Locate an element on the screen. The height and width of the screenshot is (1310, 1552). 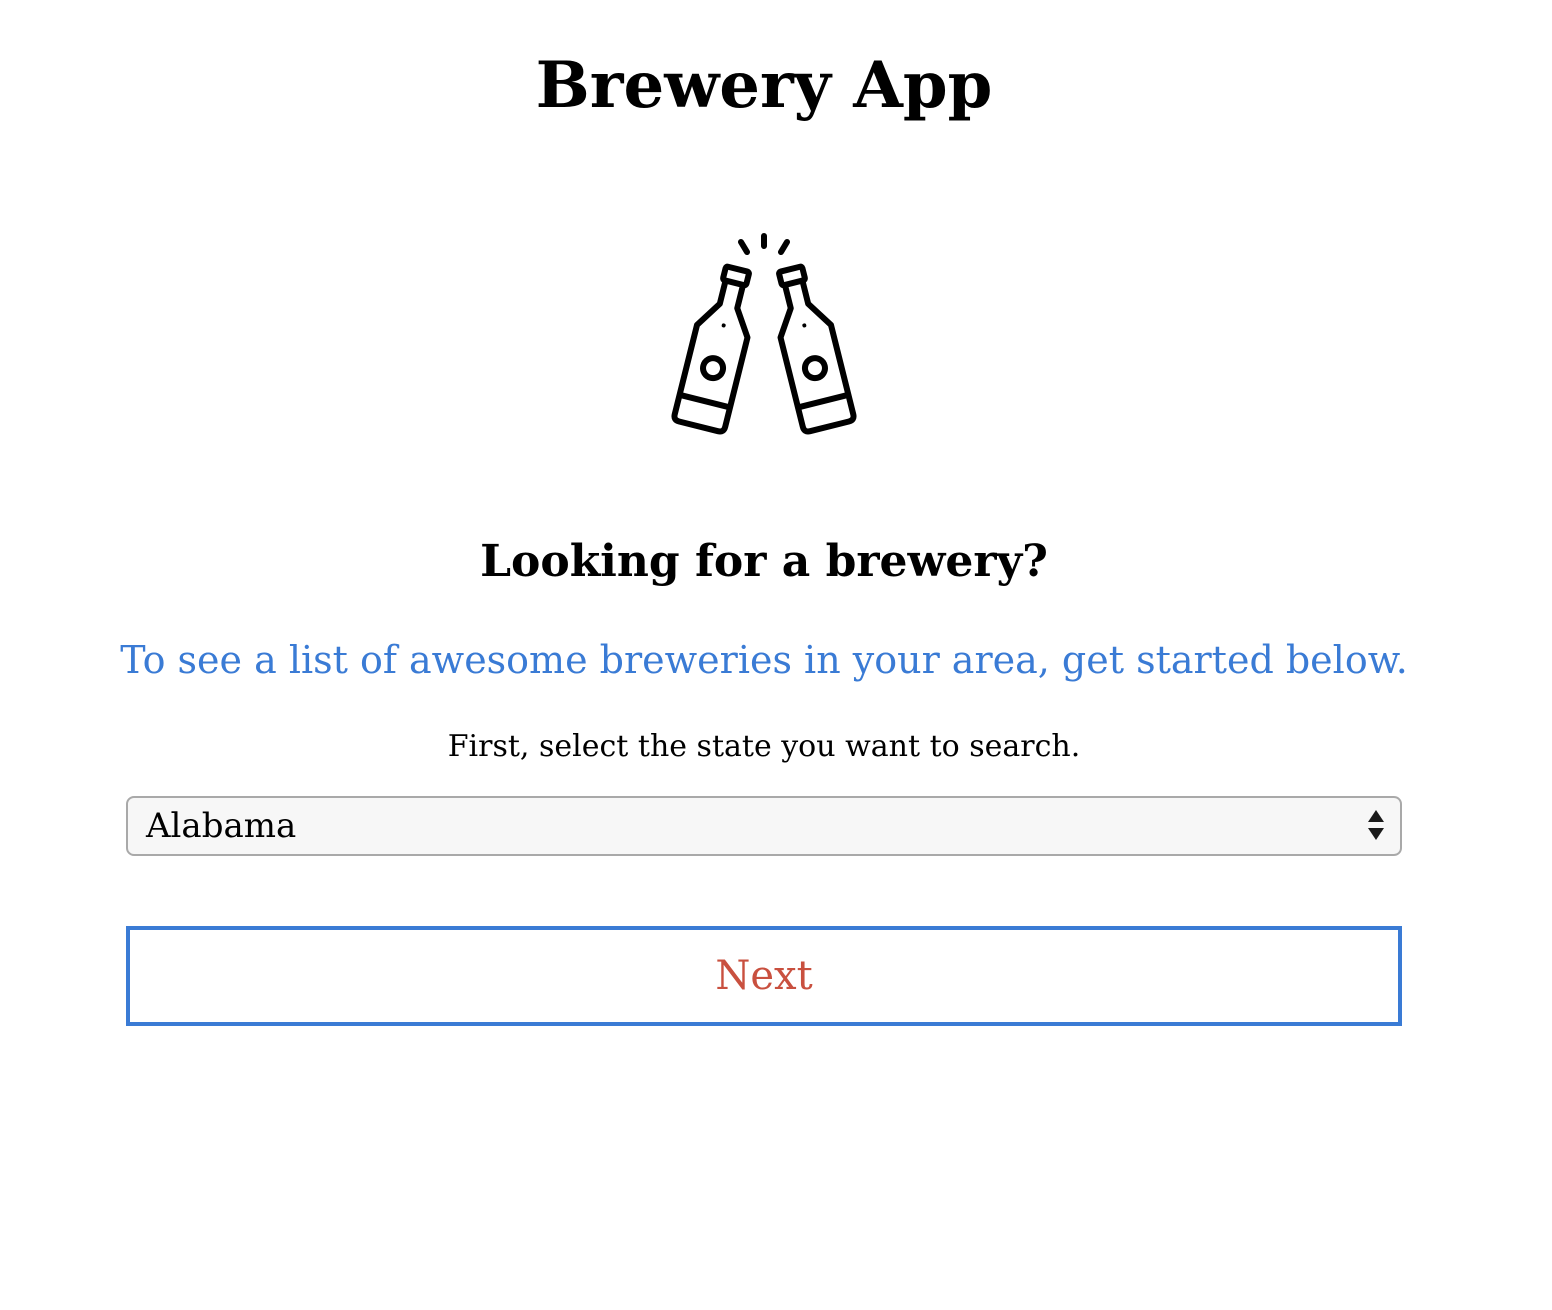
app-title: Brewery App is located at coordinates (764, 85).